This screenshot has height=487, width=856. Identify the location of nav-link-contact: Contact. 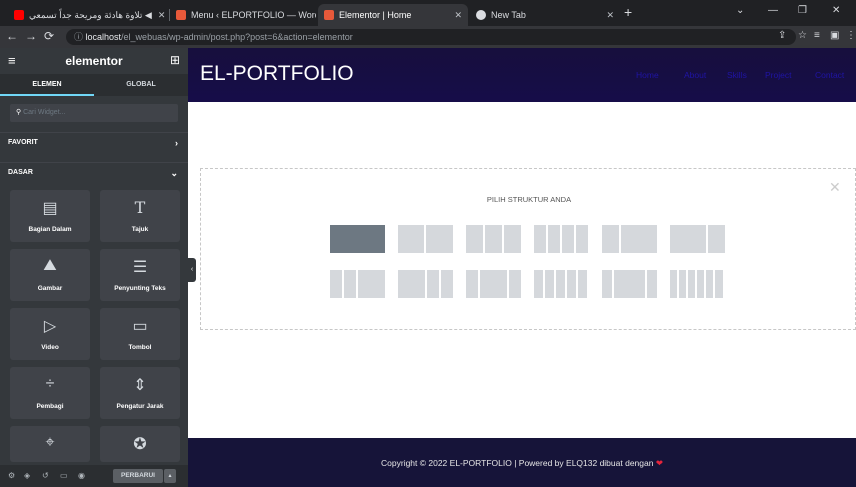
(829, 75).